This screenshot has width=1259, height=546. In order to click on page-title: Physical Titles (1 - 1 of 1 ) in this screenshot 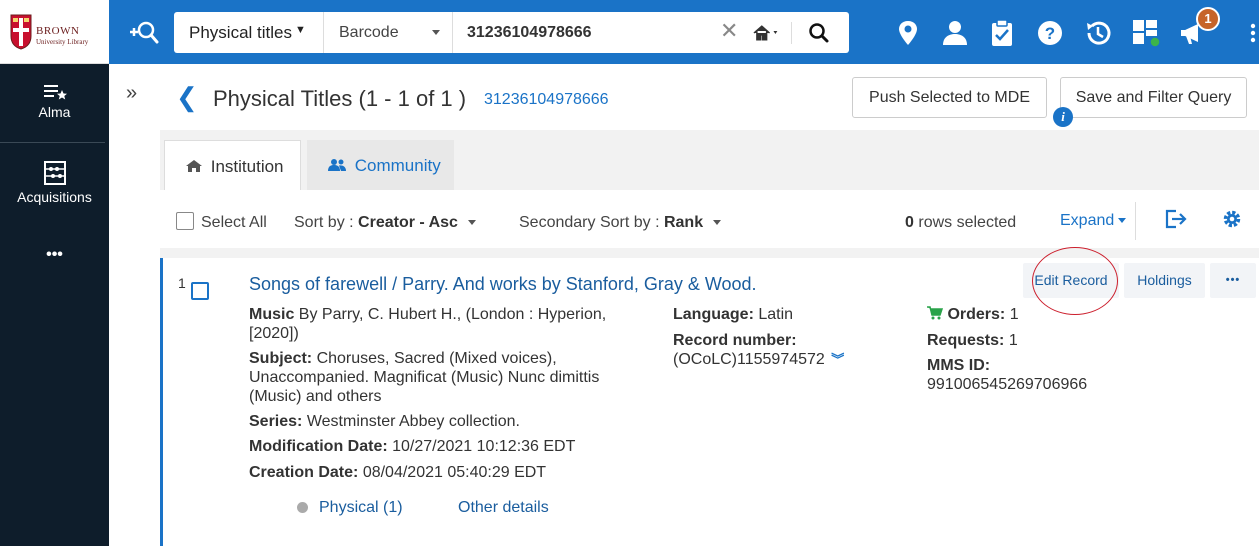, I will do `click(340, 98)`.